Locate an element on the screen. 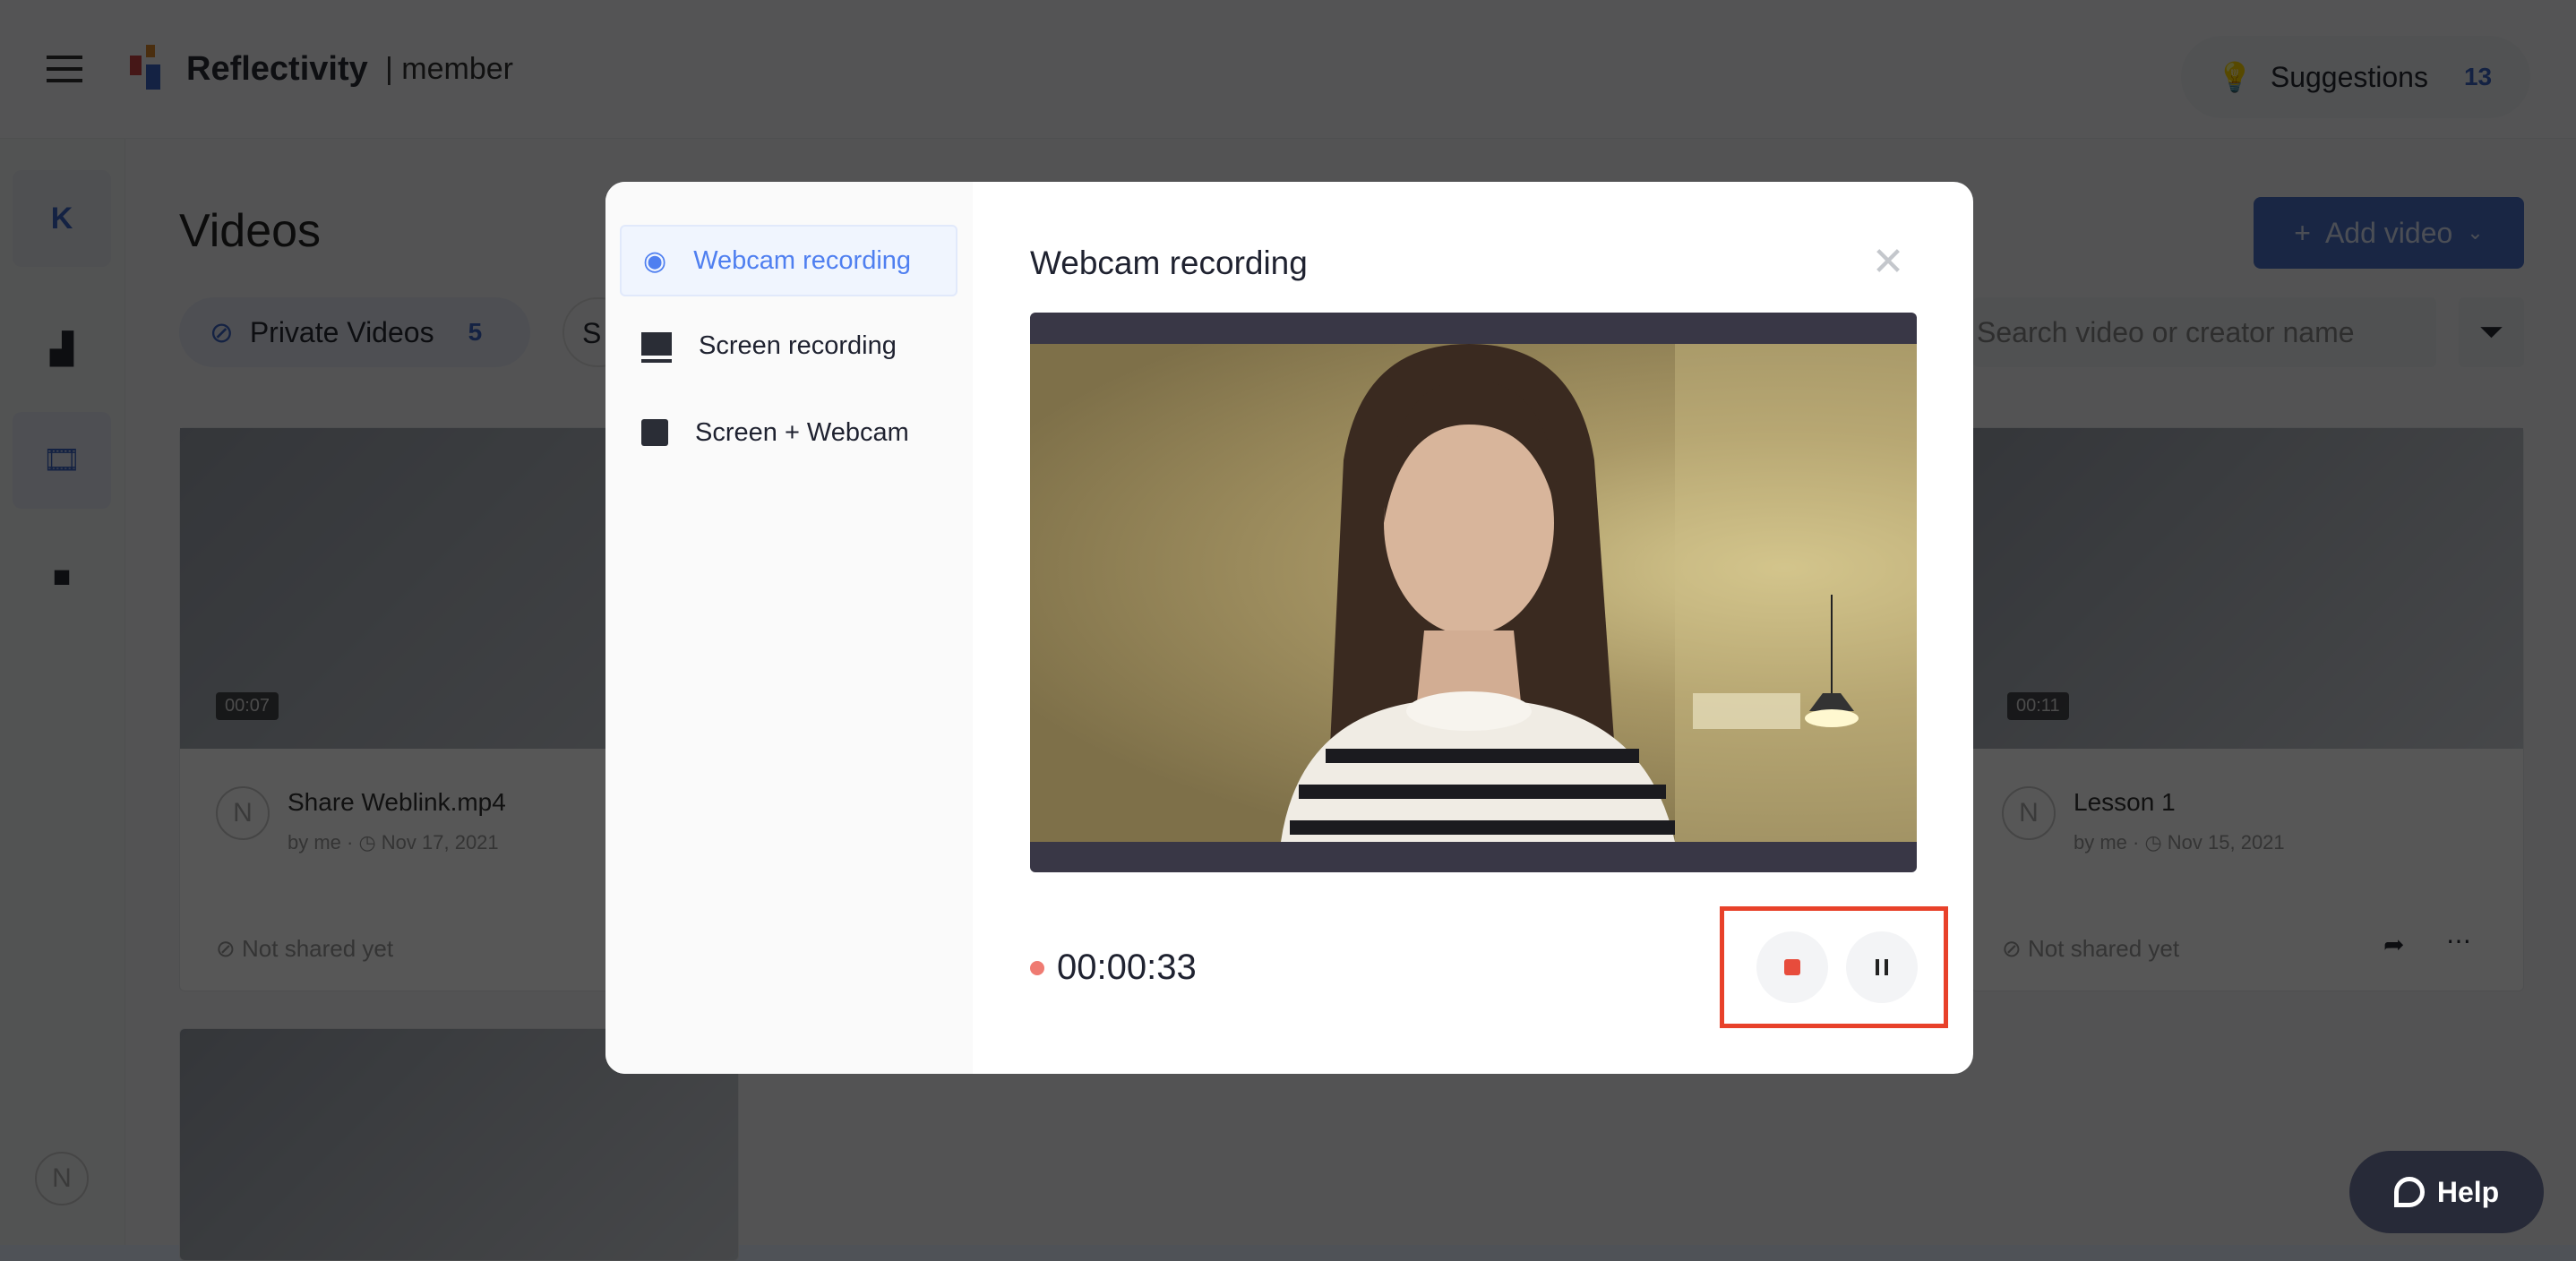 This screenshot has width=2576, height=1261. menu-item-screen-webcam: Screen + Webcam is located at coordinates (788, 432).